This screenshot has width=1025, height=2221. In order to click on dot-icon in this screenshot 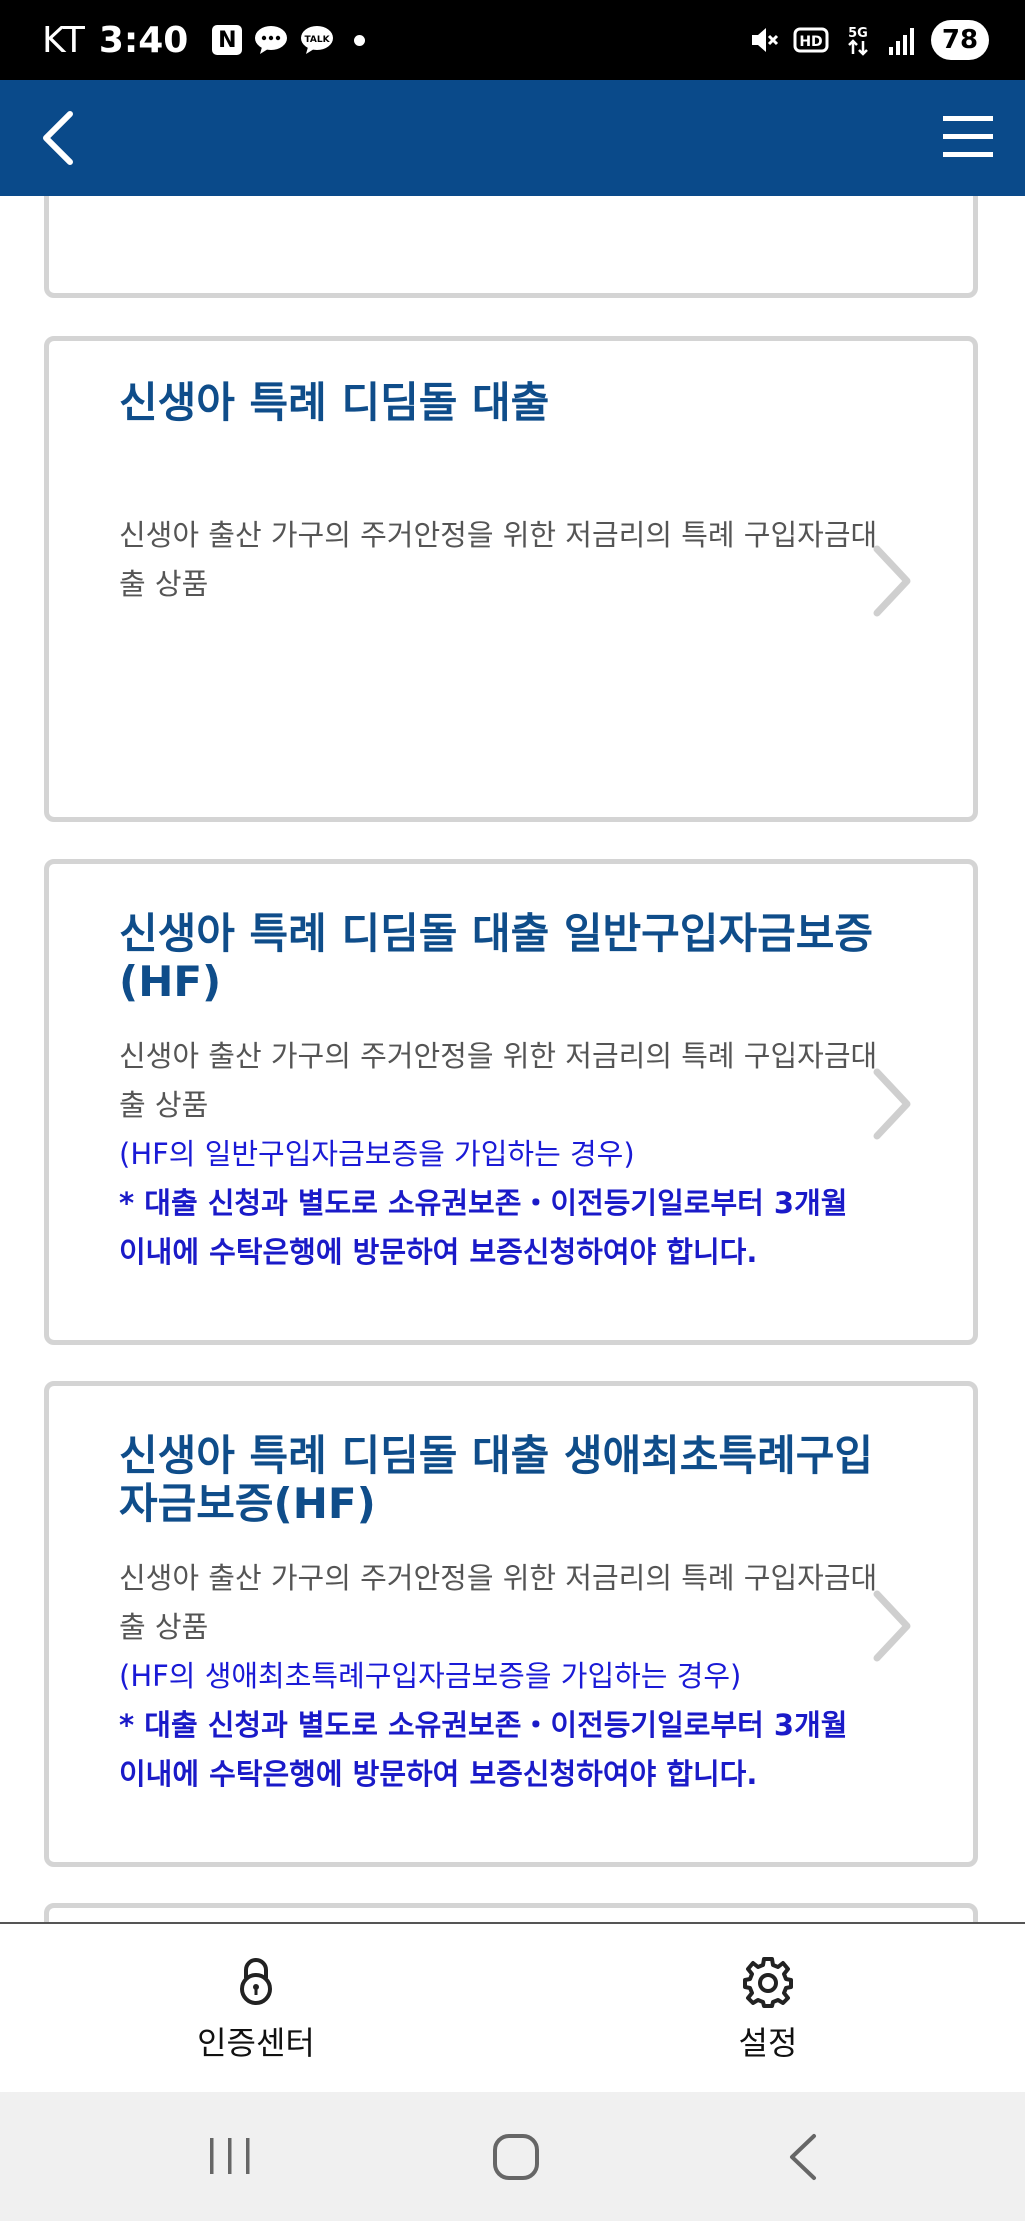, I will do `click(360, 40)`.